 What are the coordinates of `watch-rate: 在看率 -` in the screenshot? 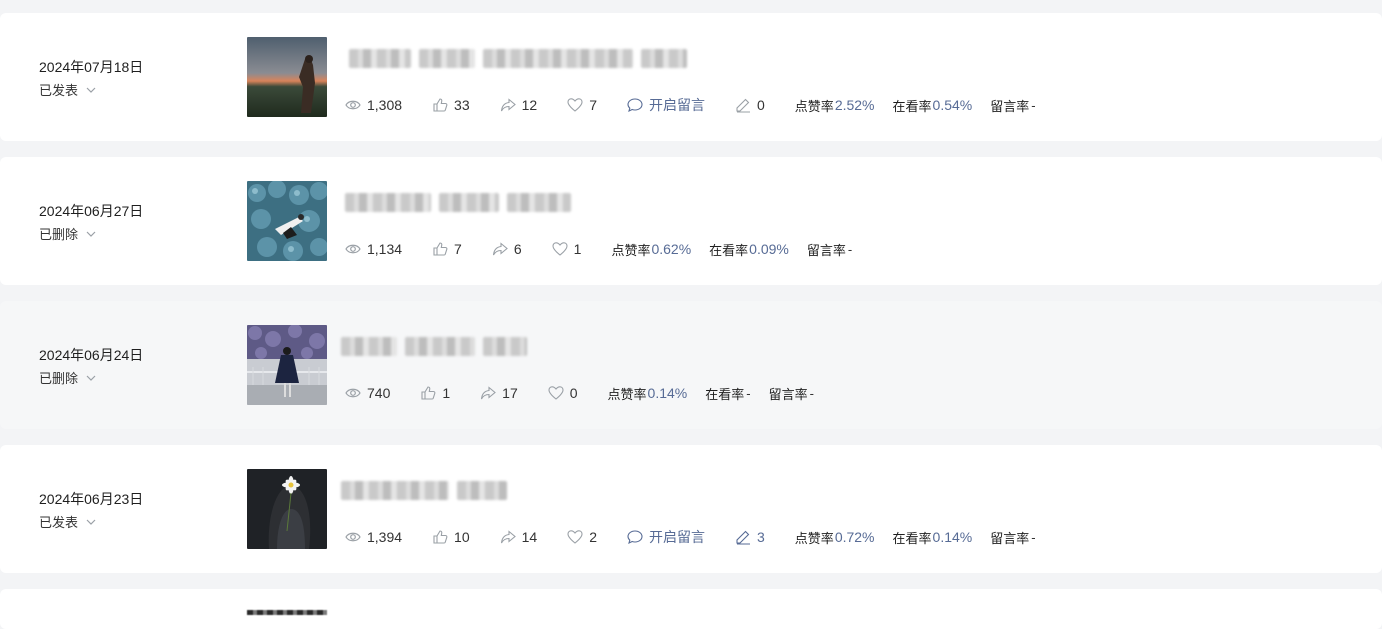 It's located at (727, 393).